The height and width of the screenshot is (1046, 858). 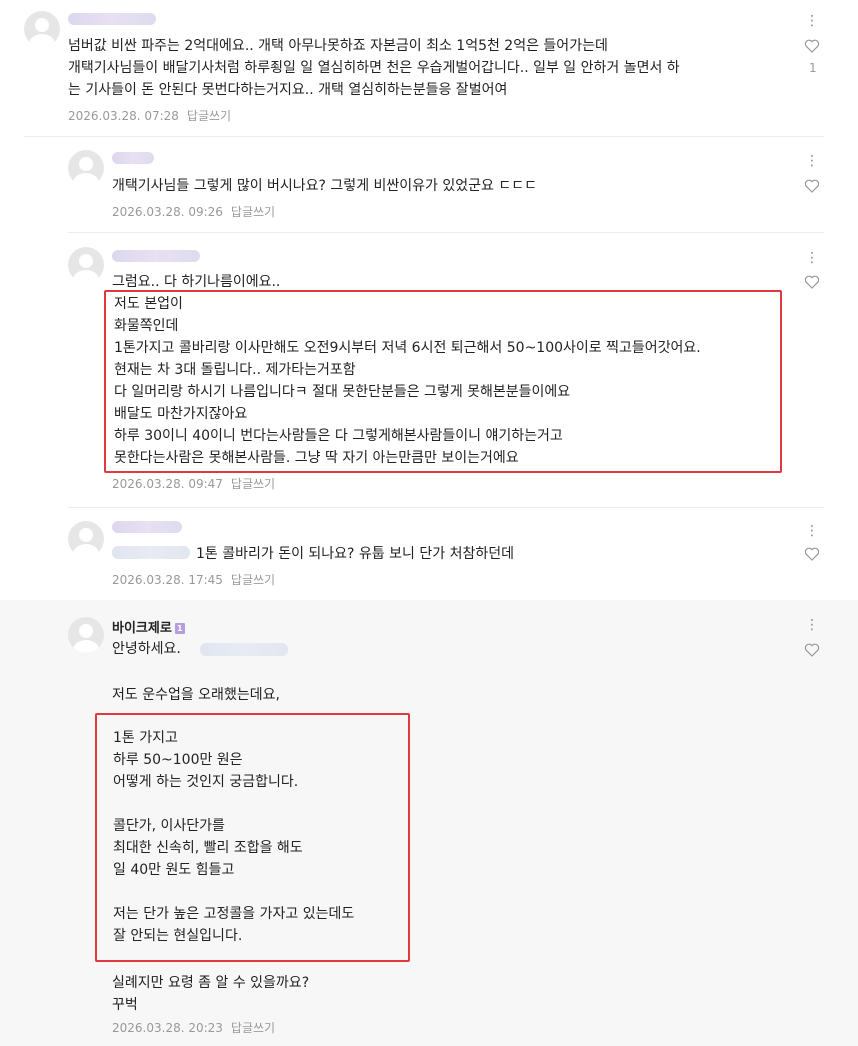 I want to click on nickname: 바이크제로 1, so click(x=148, y=626).